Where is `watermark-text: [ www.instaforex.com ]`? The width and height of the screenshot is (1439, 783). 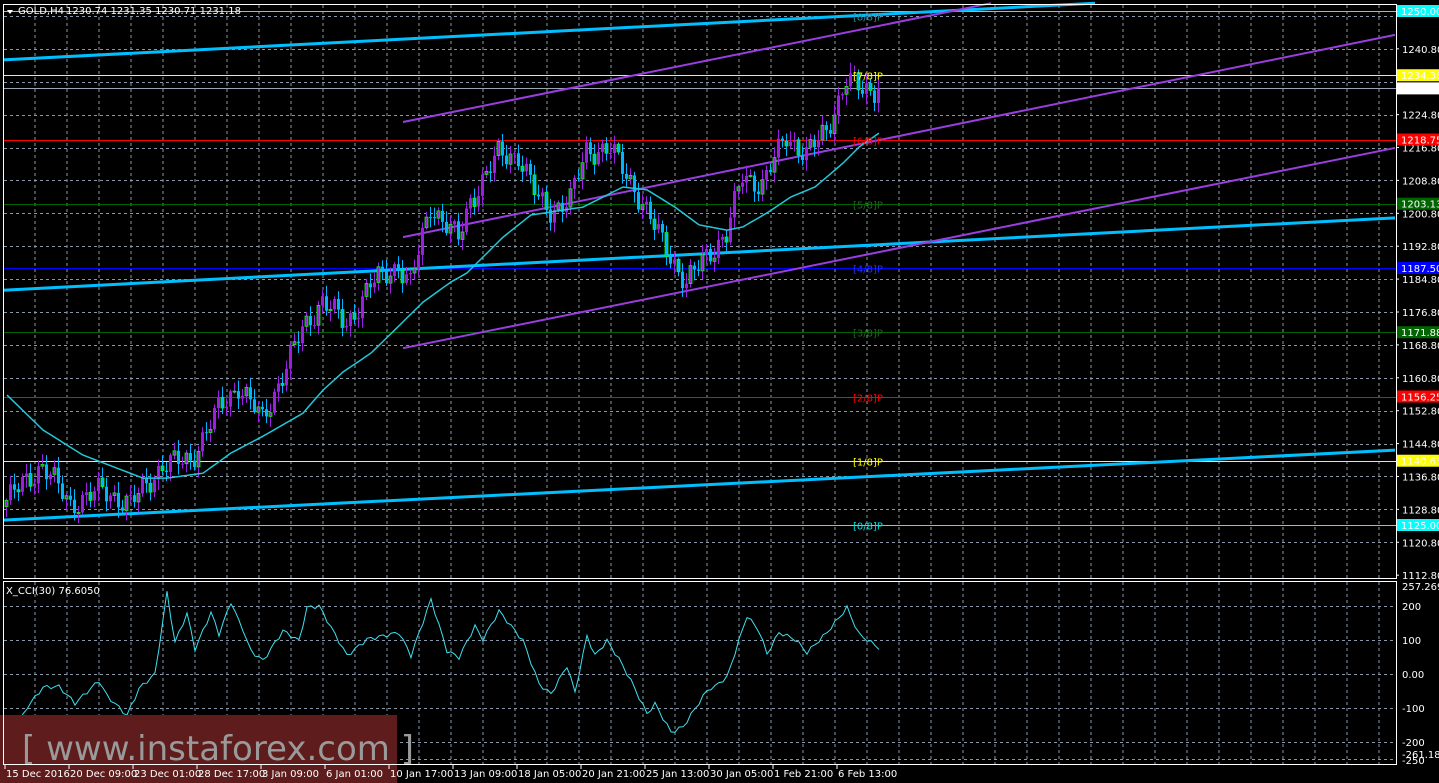
watermark-text: [ www.instaforex.com ] is located at coordinates (218, 749).